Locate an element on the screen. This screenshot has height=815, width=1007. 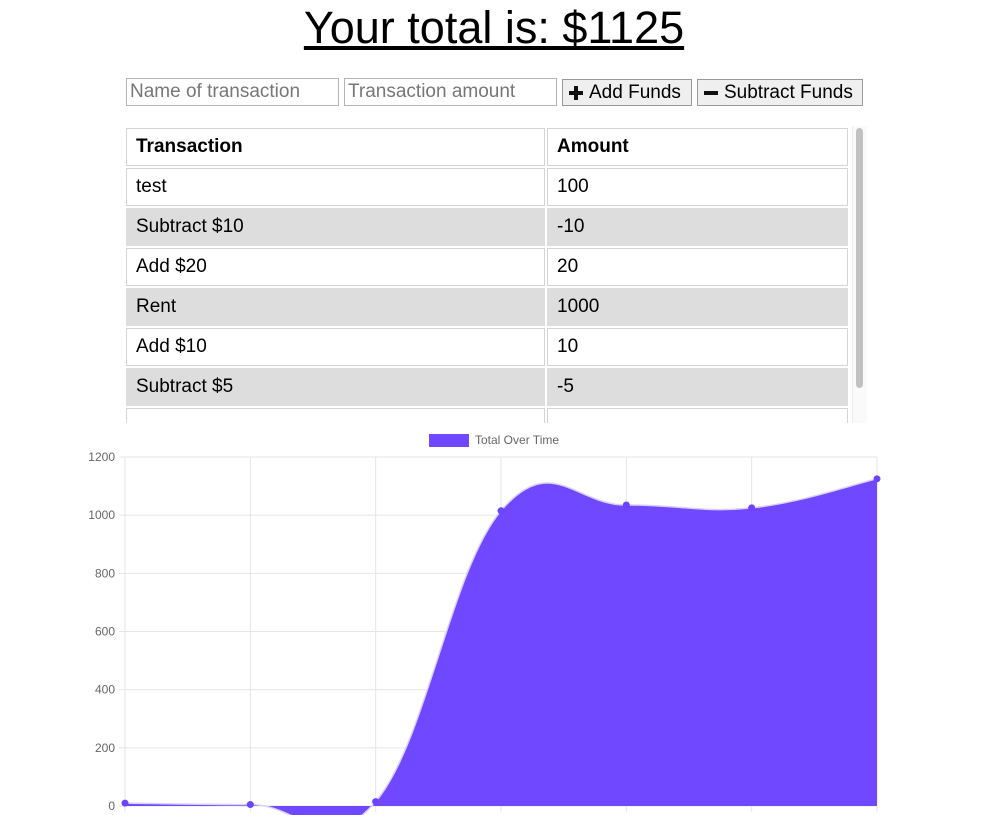
add-funds-button: Add Funds is located at coordinates (627, 92).